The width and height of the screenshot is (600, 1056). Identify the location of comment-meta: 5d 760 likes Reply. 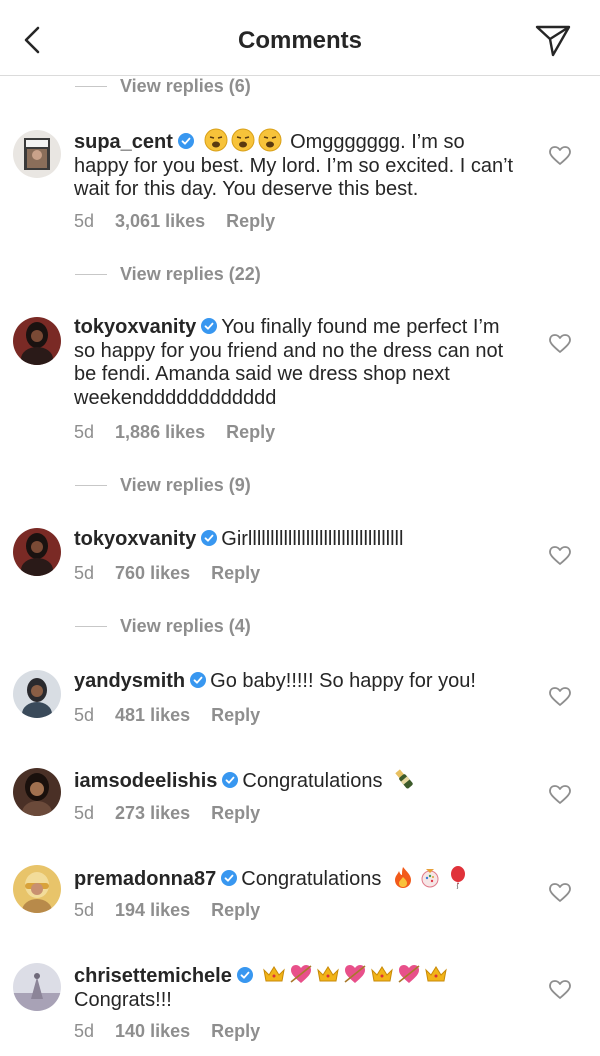
(177, 573).